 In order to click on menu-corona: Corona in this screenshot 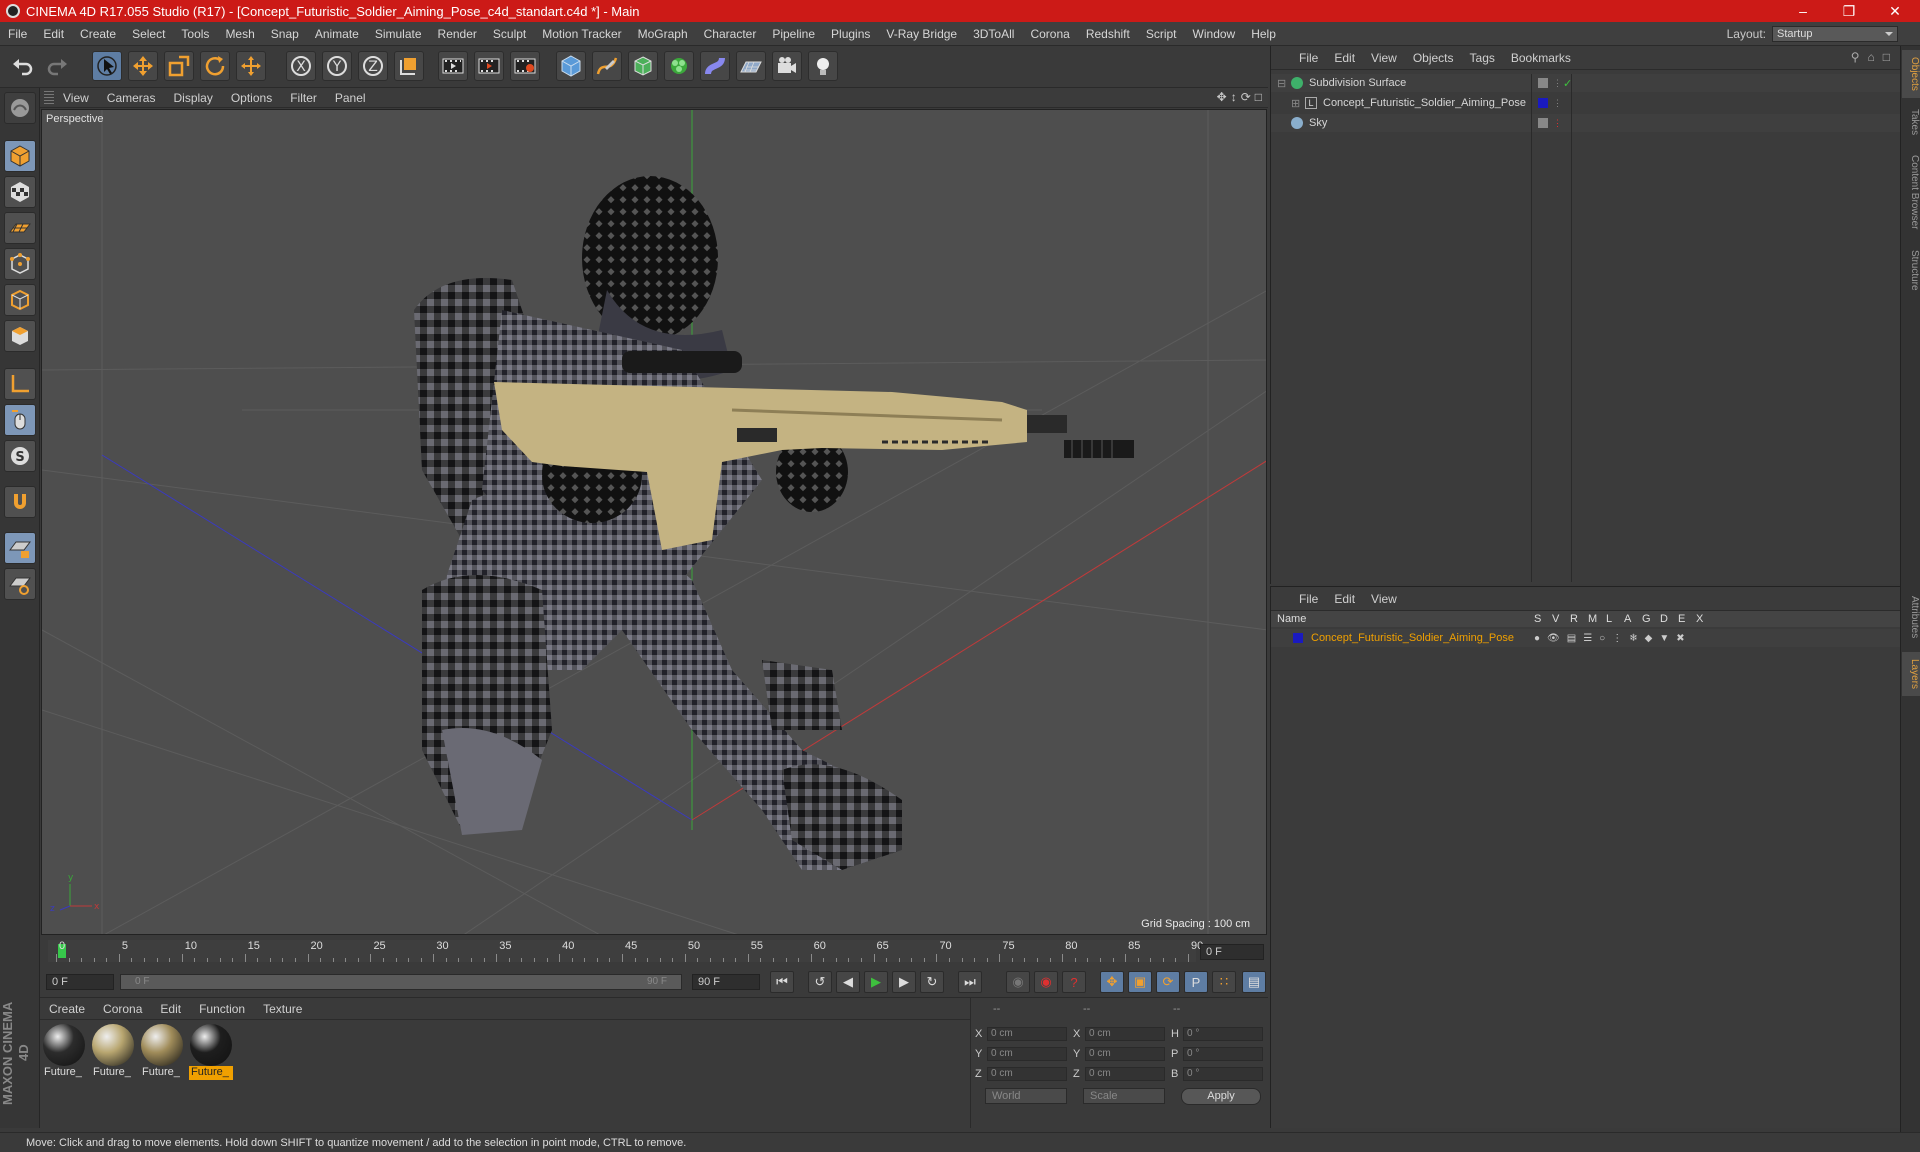, I will do `click(1049, 34)`.